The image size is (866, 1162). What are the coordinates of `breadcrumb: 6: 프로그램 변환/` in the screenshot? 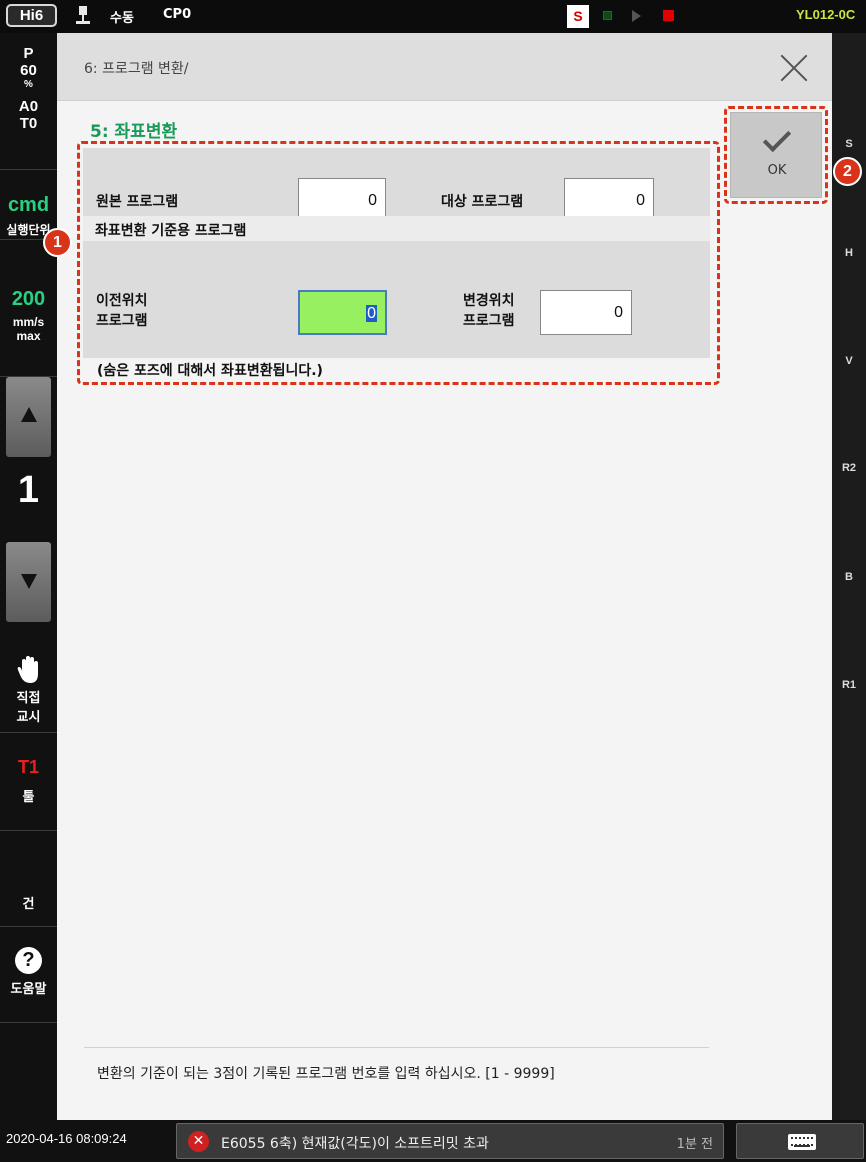 It's located at (136, 69).